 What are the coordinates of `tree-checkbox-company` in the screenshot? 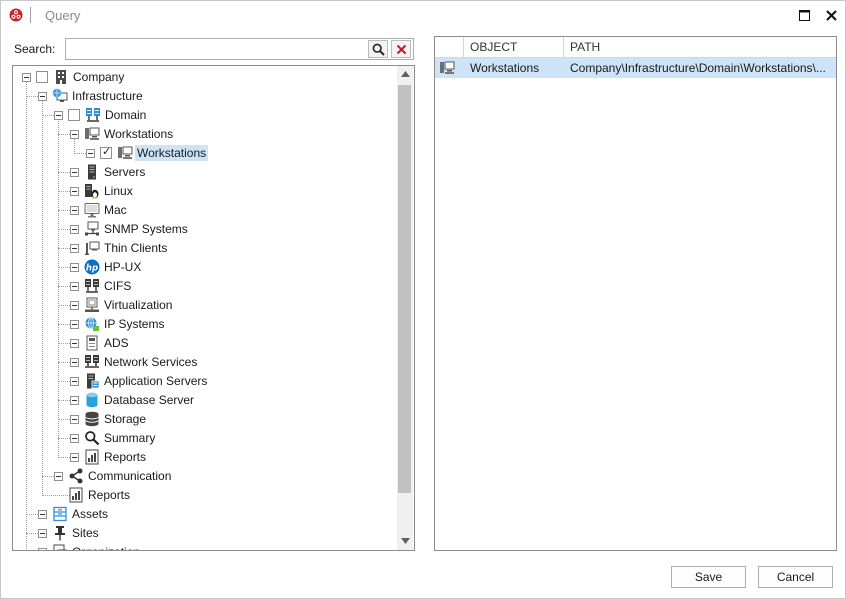 It's located at (42, 77).